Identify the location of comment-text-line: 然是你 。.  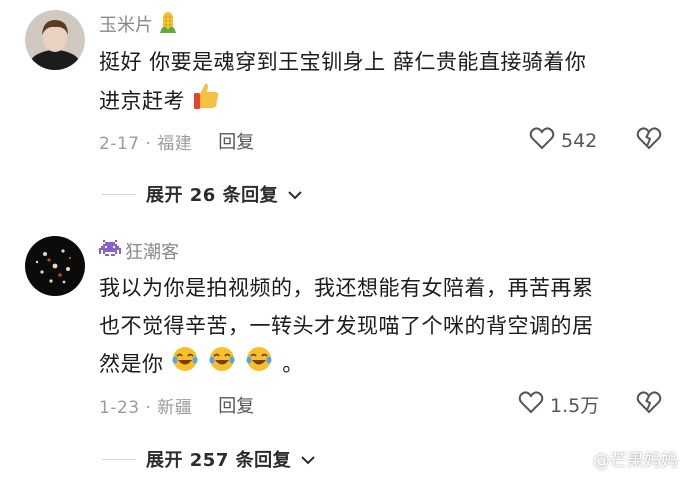
(381, 365).